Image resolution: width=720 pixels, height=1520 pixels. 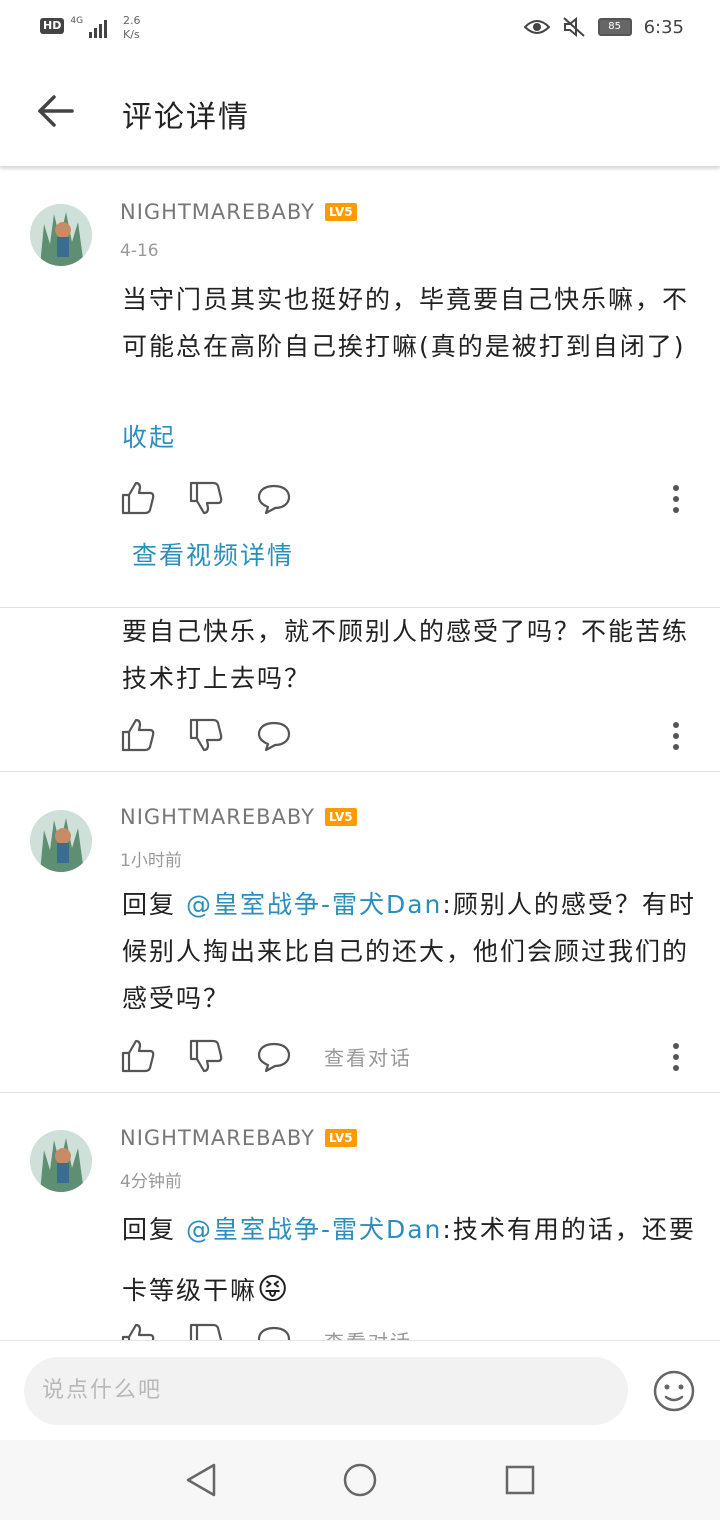 I want to click on network-speed: 2.6 K/s, so click(x=132, y=28).